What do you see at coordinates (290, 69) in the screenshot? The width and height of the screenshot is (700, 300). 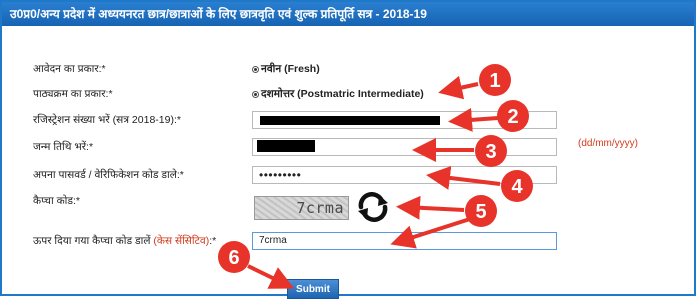 I see `application-type-value: नवीन (Fresh)` at bounding box center [290, 69].